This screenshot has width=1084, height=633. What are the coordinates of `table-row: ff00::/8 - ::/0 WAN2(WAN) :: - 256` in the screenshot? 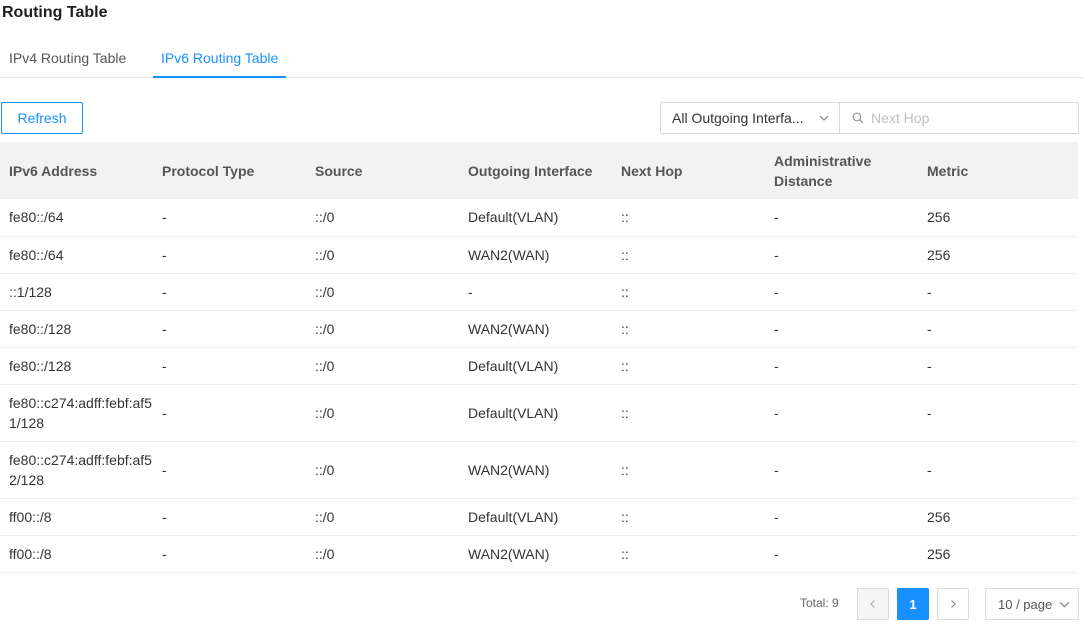 It's located at (539, 554).